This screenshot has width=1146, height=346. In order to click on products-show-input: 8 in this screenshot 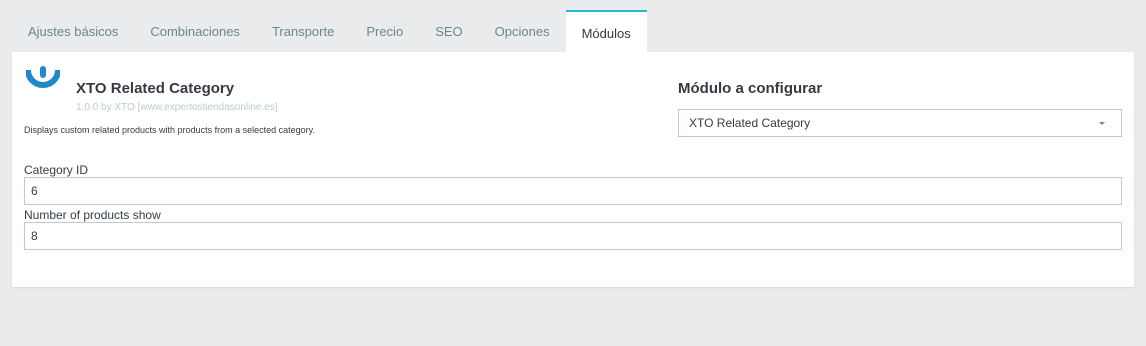, I will do `click(573, 236)`.